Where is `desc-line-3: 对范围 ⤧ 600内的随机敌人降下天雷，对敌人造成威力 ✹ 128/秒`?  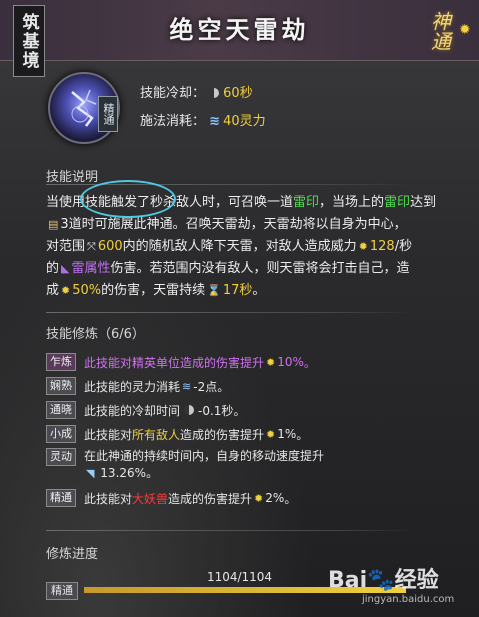
desc-line-3: 对范围 ⤧ 600内的随机敌人降下天雷，对敌人造成威力 ✹ 128/秒 is located at coordinates (251, 247).